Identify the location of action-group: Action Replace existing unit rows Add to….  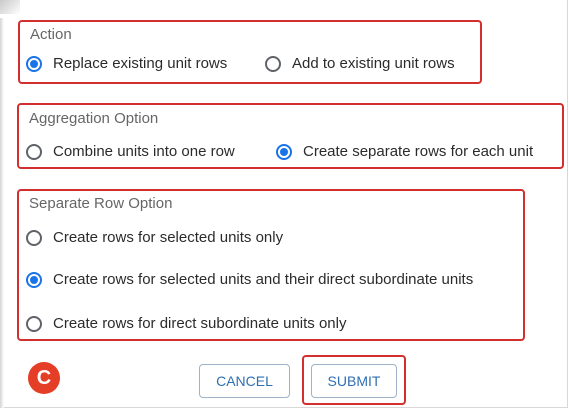
(250, 52).